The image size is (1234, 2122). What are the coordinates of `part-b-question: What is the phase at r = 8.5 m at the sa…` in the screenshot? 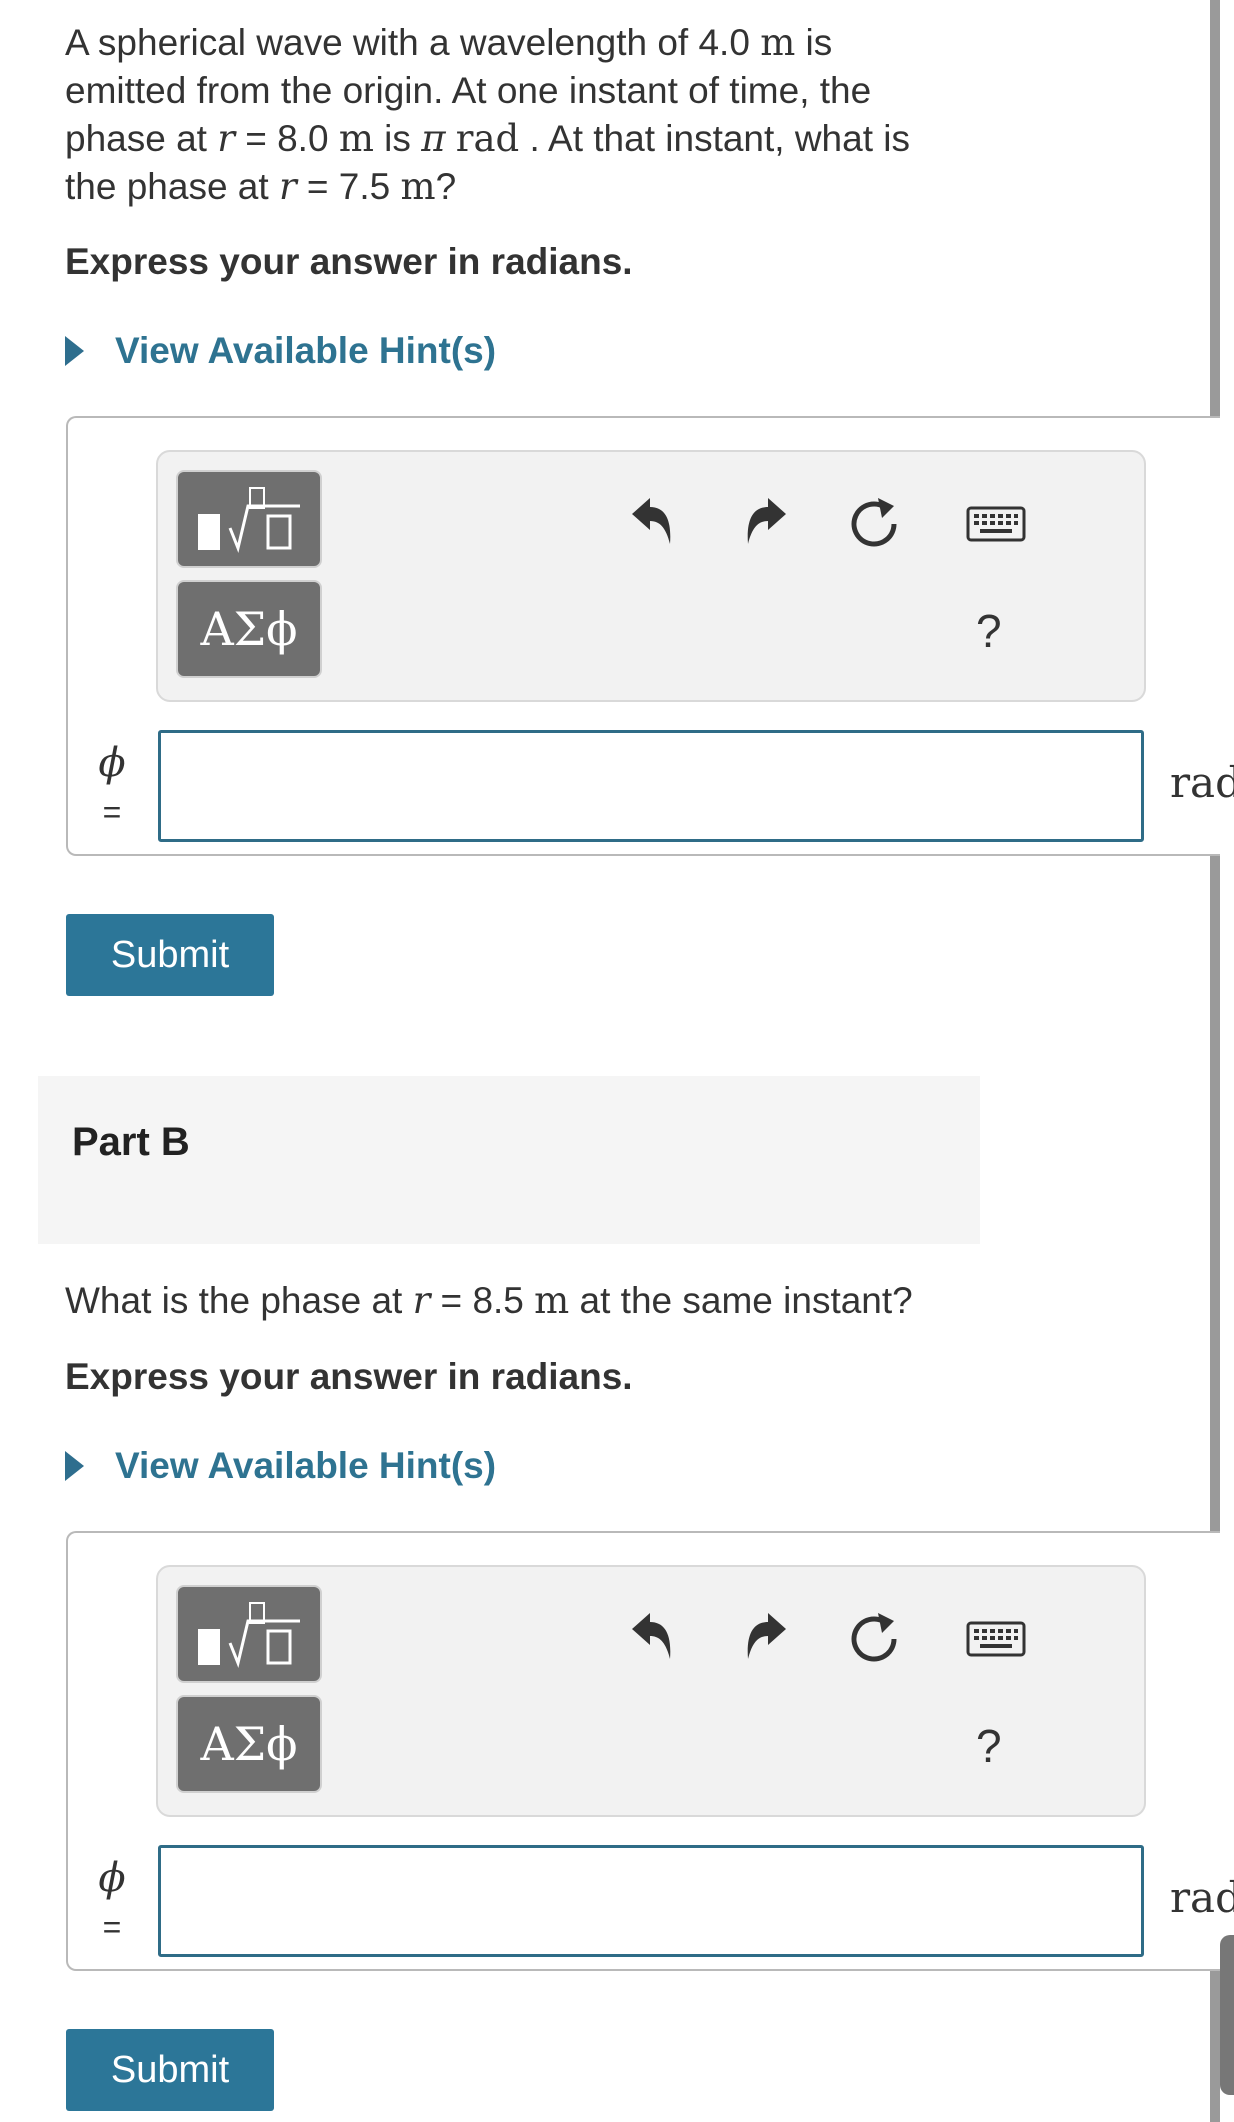 It's located at (535, 1301).